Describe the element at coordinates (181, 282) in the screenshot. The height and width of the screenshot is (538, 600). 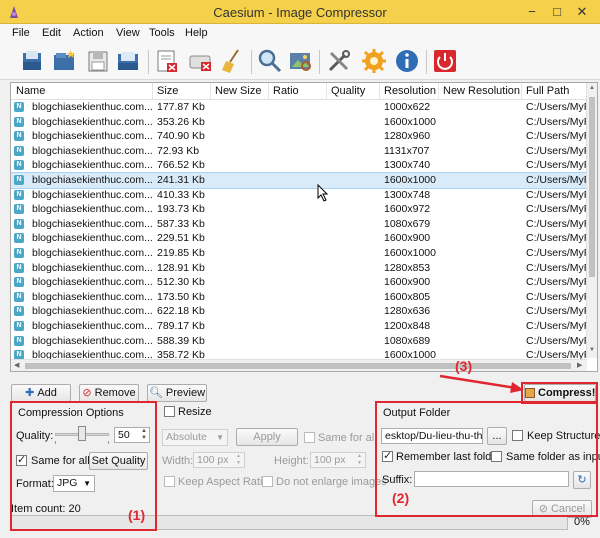
I see `cell-size: 512.30 Kb` at that location.